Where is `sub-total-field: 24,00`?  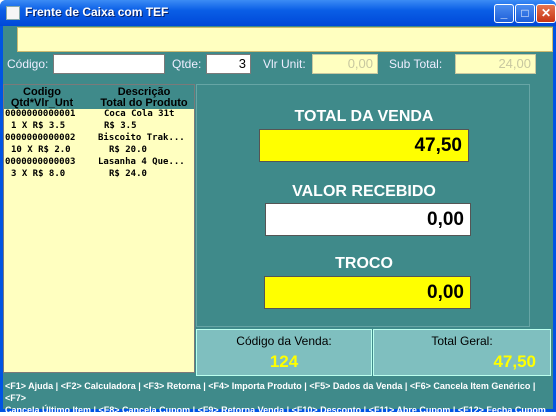
sub-total-field: 24,00 is located at coordinates (495, 64).